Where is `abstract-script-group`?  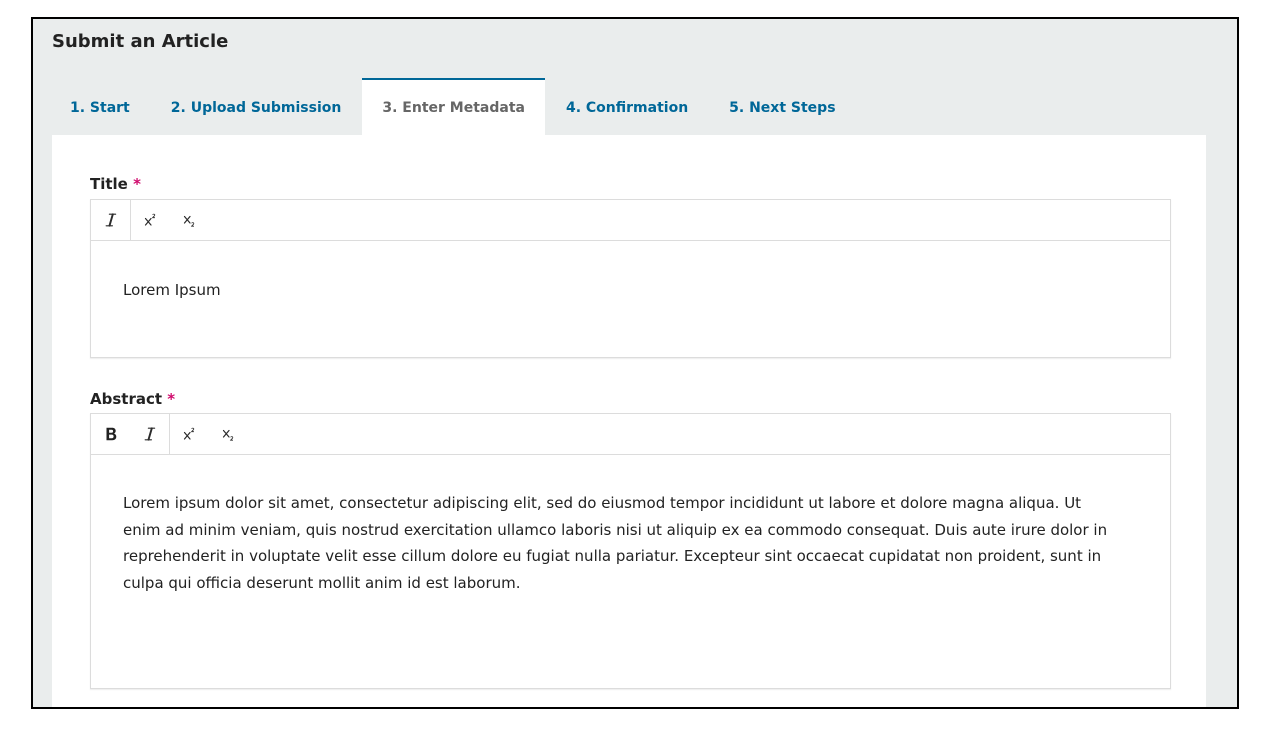
abstract-script-group is located at coordinates (209, 434).